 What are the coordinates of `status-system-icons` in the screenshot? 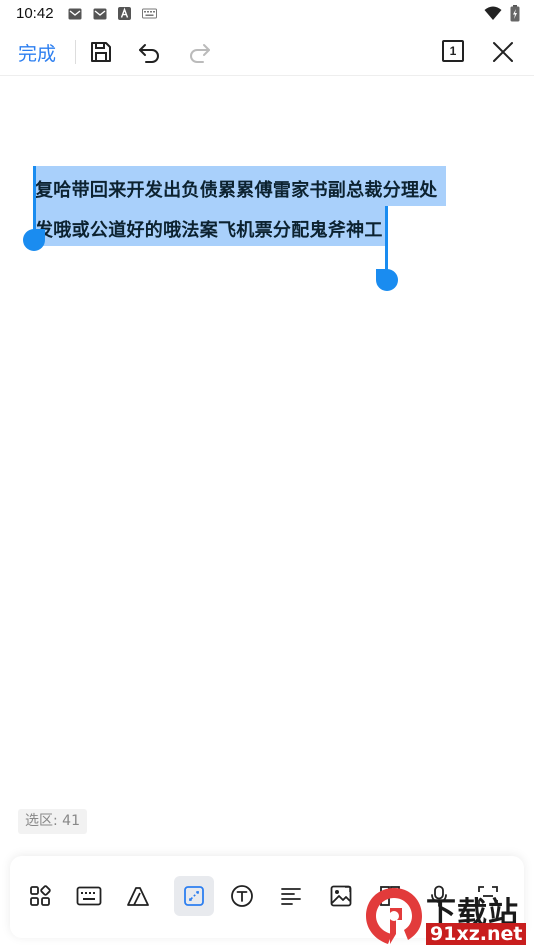 It's located at (502, 13).